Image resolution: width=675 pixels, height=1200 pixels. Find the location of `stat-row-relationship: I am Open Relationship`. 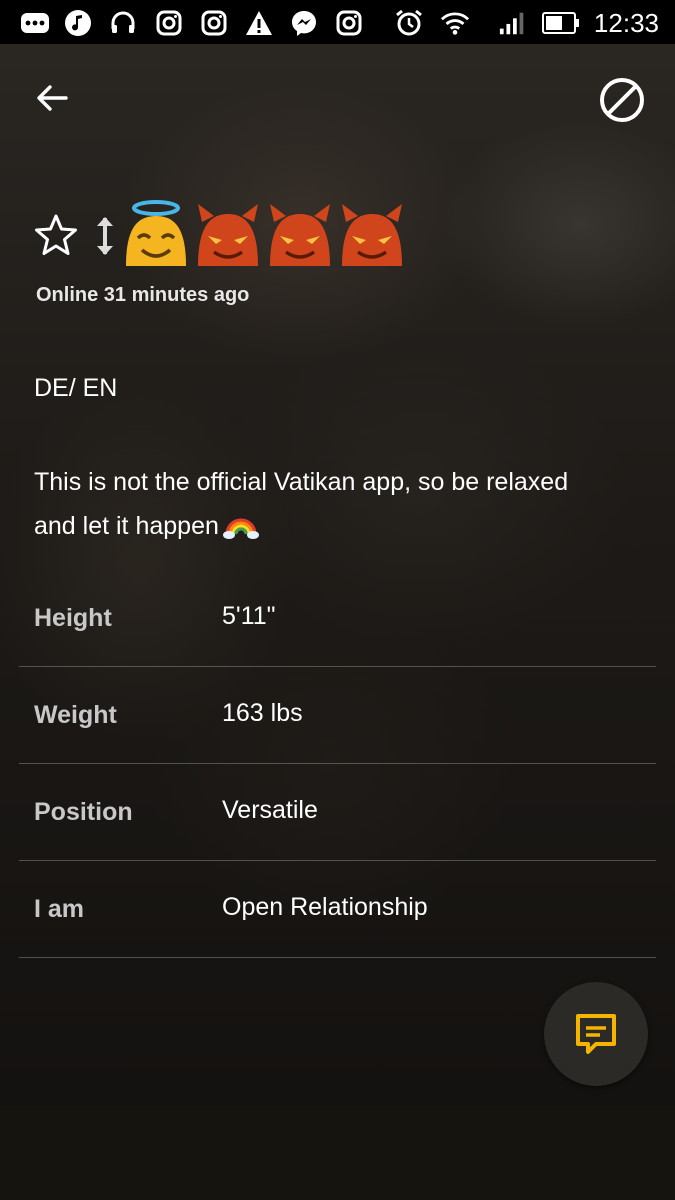

stat-row-relationship: I am Open Relationship is located at coordinates (337, 909).